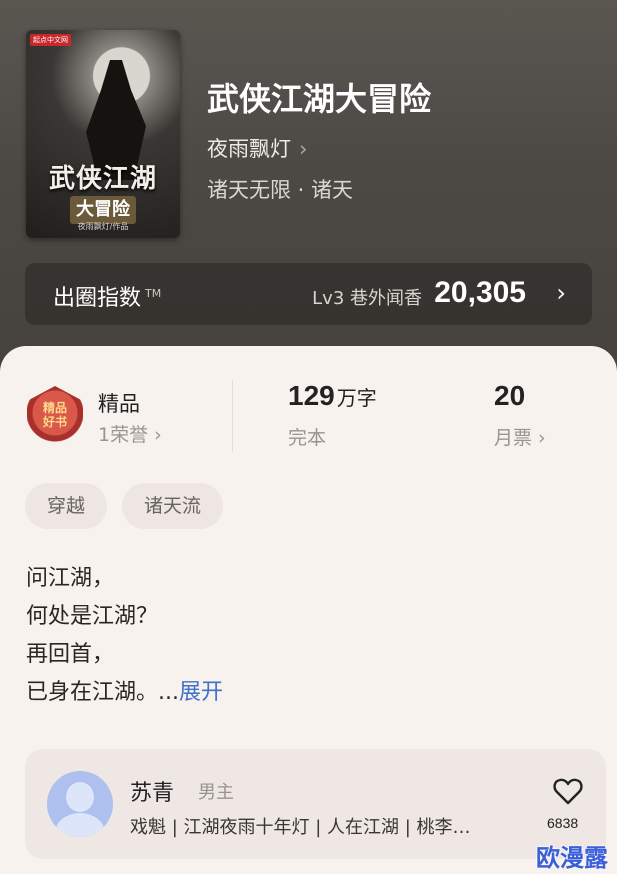  I want to click on popularity-index-bar: 出圈指数 TM Lv3 巷外闻香 20,305 ›, so click(308, 294).